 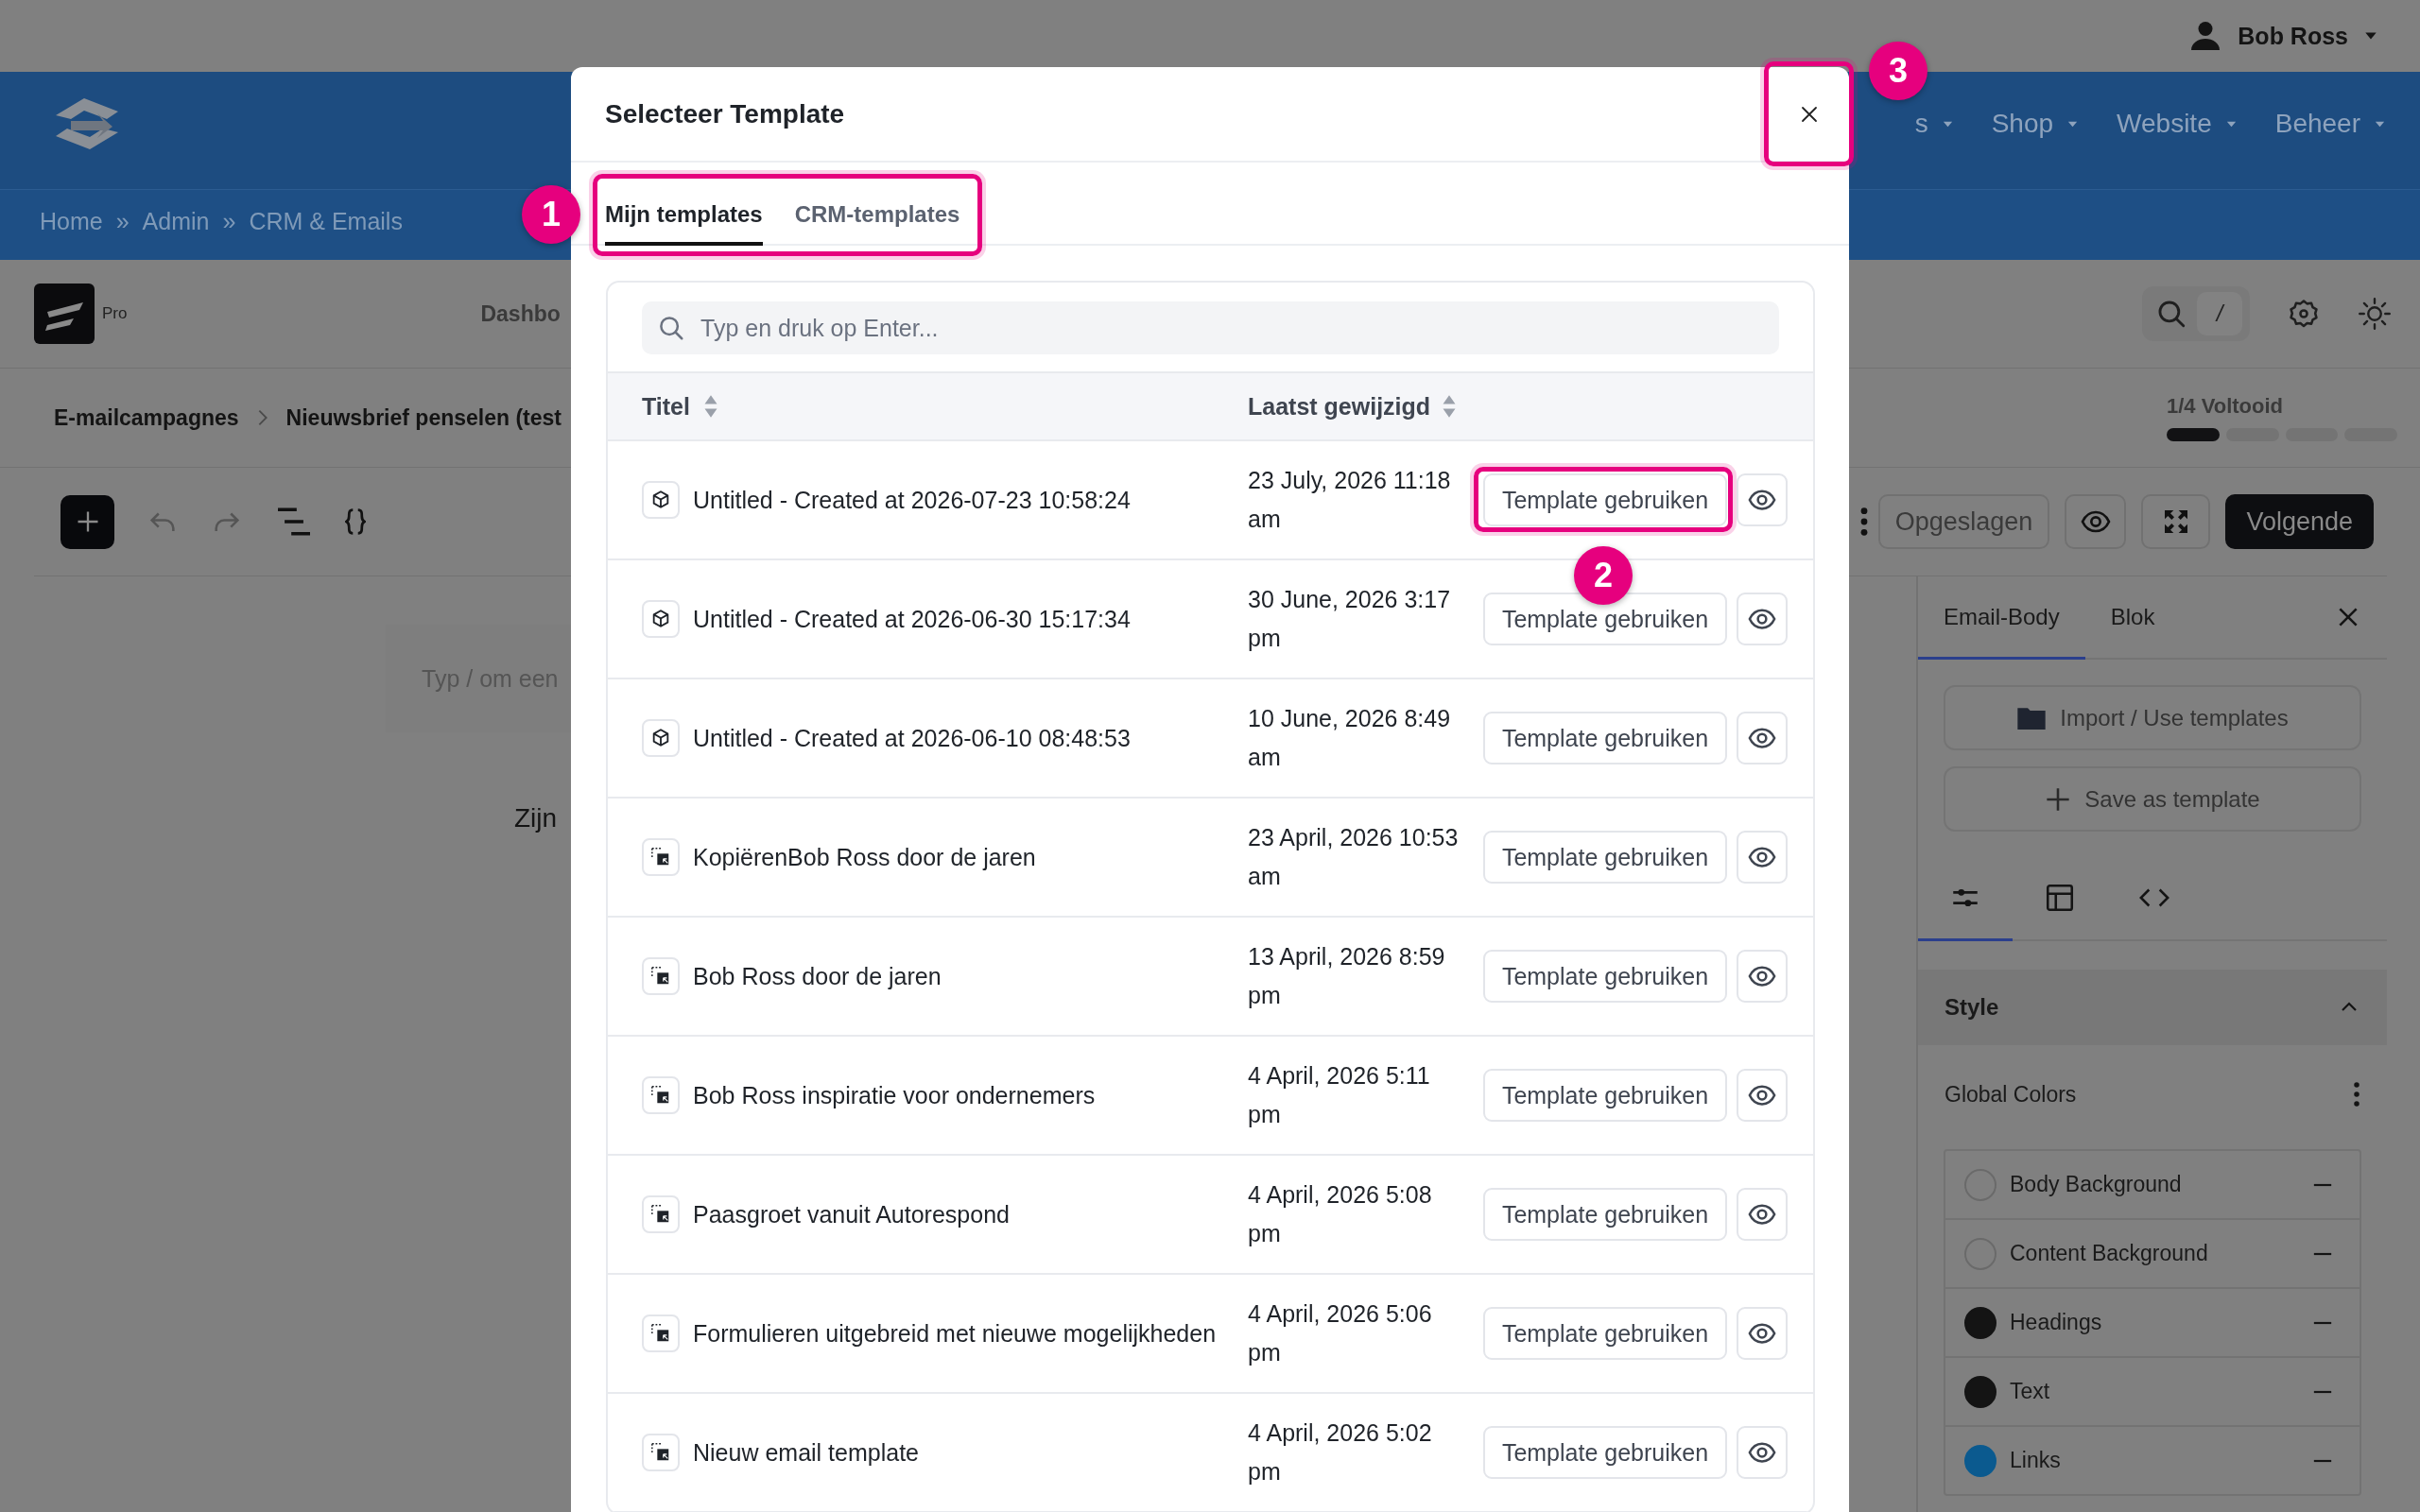 What do you see at coordinates (864, 857) in the screenshot?
I see `template-title: KopiërenBob Ross door de jaren` at bounding box center [864, 857].